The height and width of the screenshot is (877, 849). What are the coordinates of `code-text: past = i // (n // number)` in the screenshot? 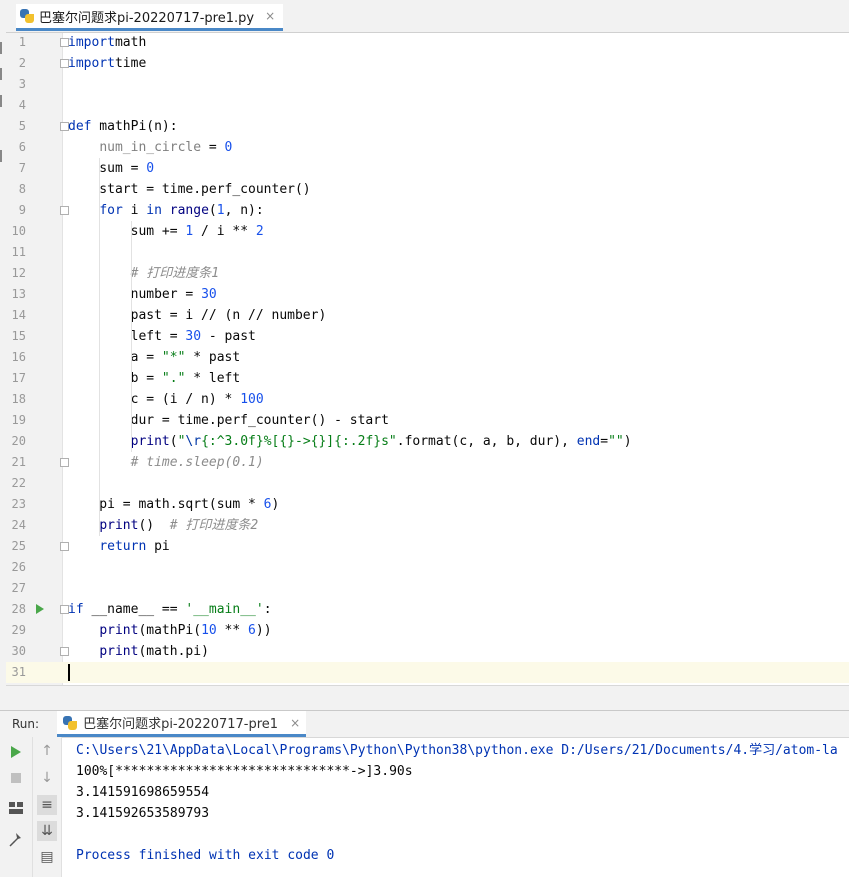 It's located at (197, 315).